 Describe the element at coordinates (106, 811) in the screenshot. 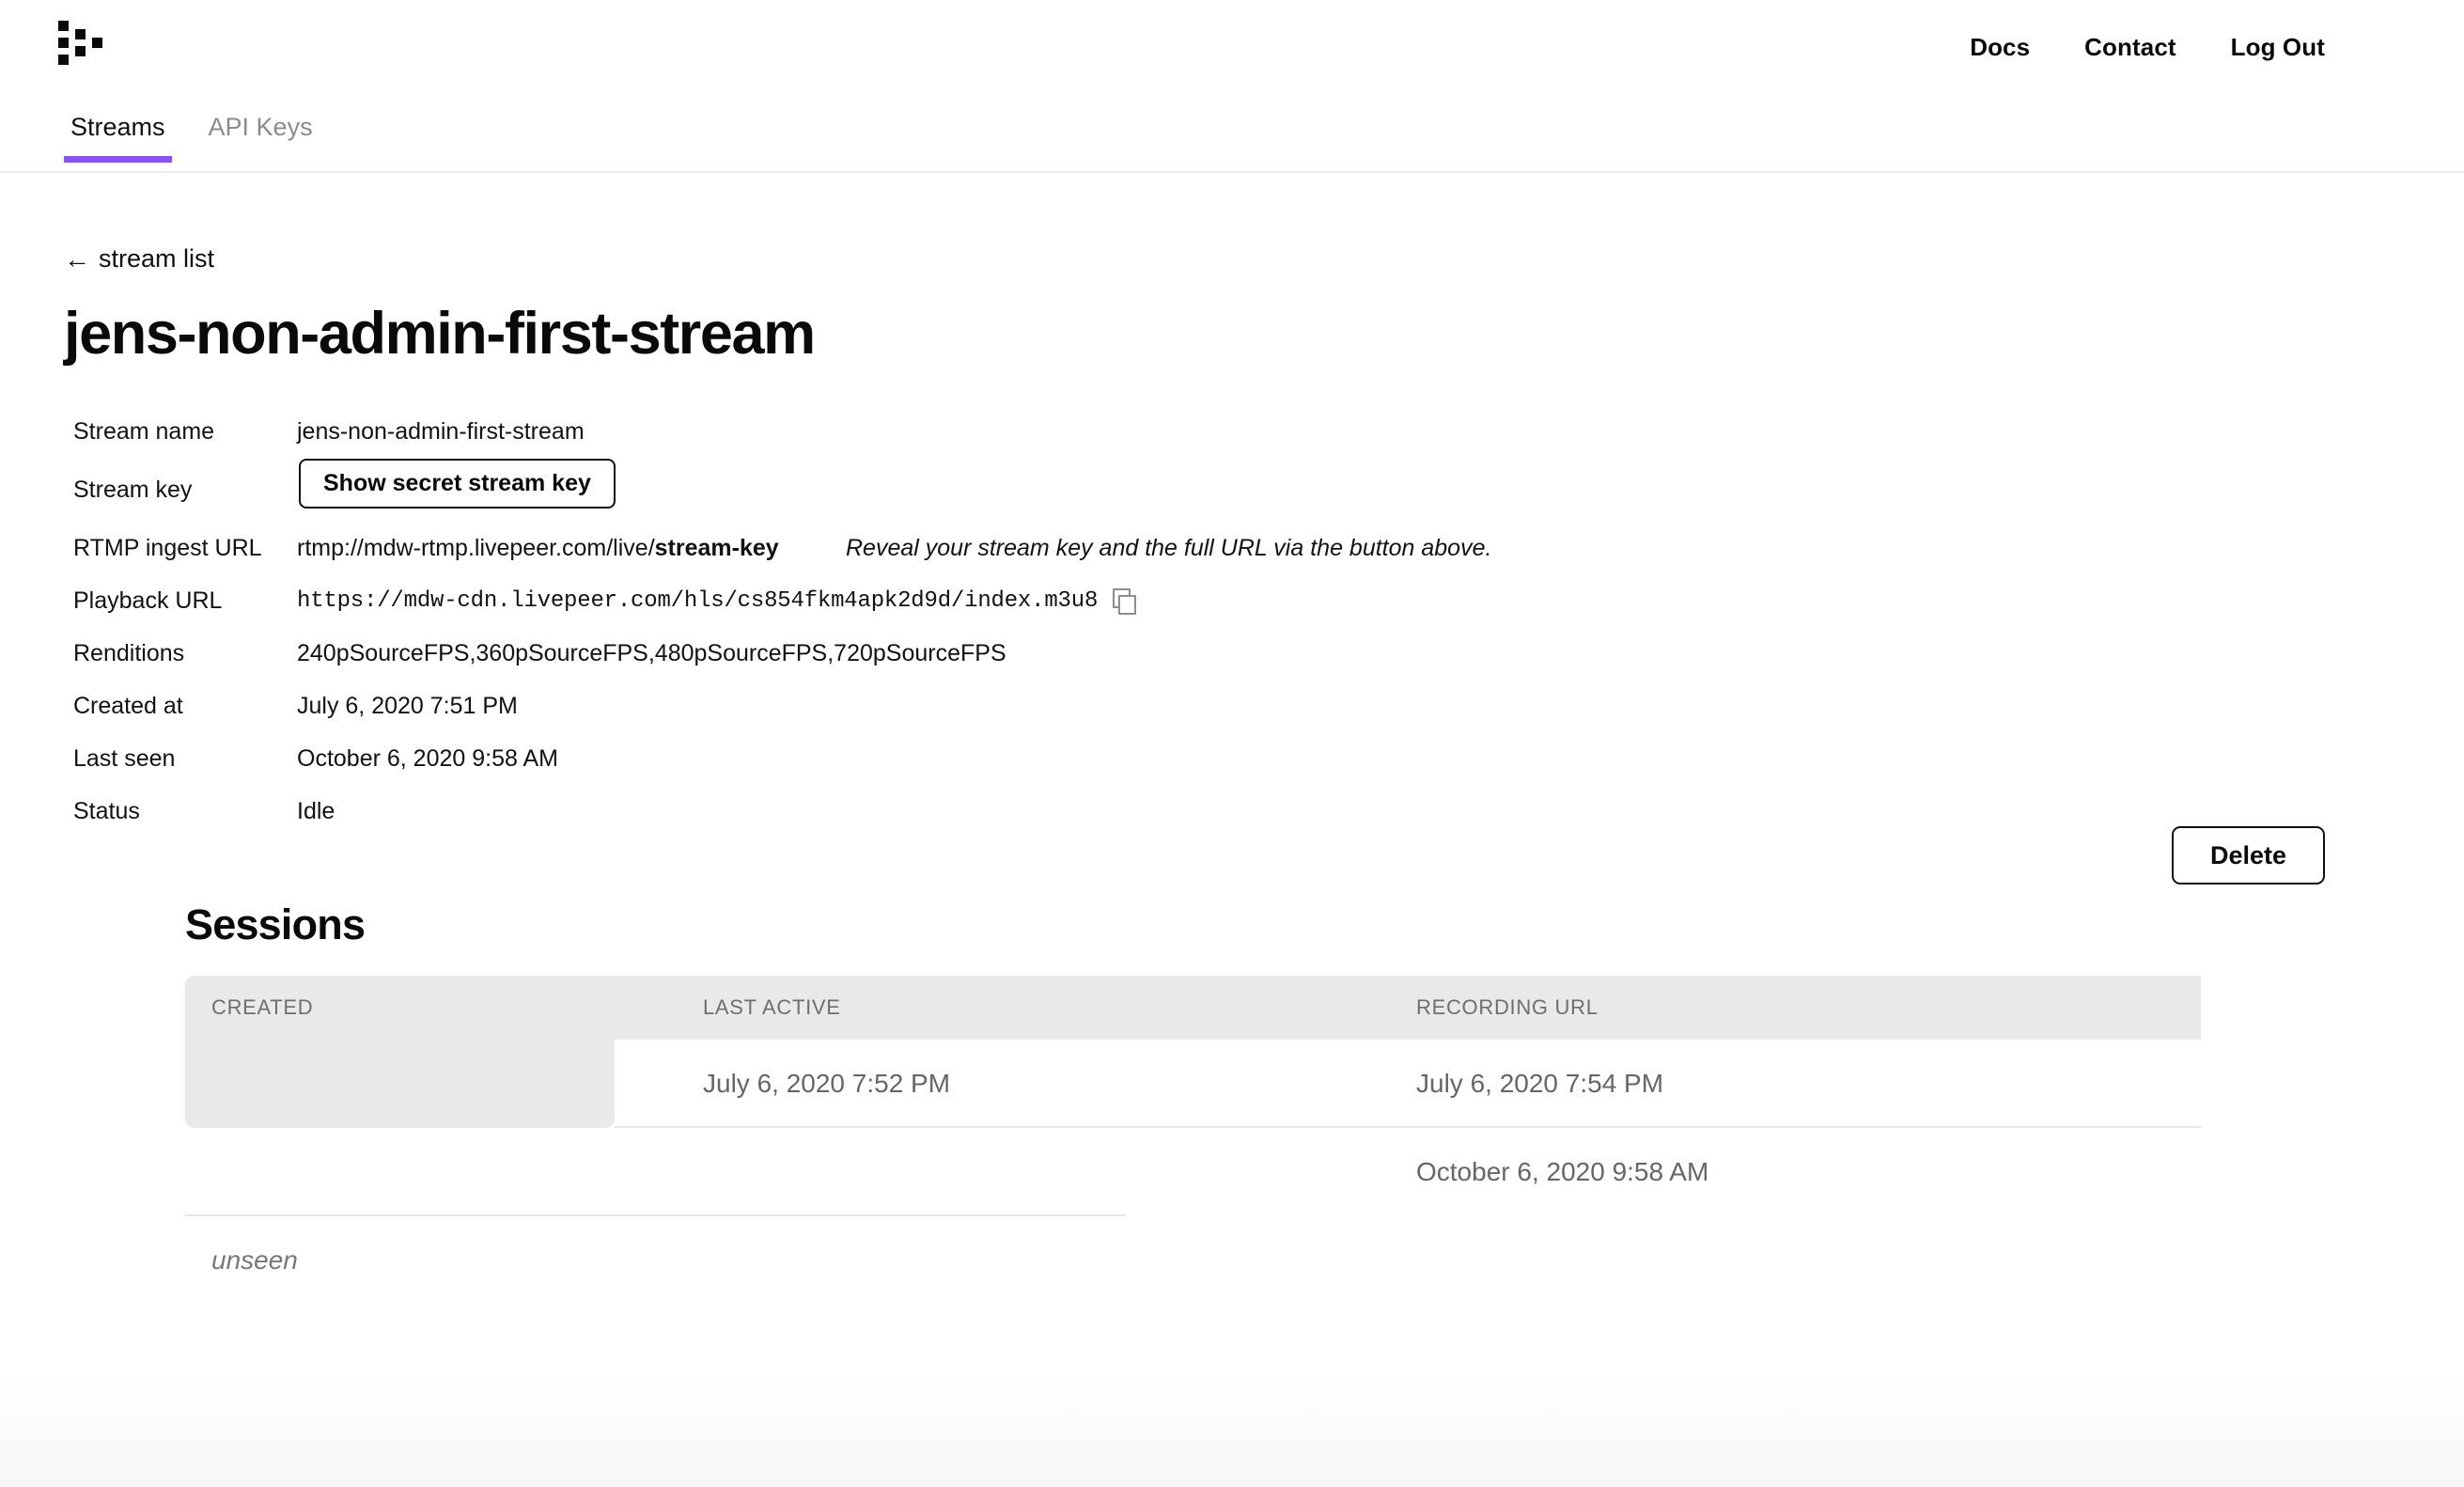

I see `detail-label-status: Status` at that location.